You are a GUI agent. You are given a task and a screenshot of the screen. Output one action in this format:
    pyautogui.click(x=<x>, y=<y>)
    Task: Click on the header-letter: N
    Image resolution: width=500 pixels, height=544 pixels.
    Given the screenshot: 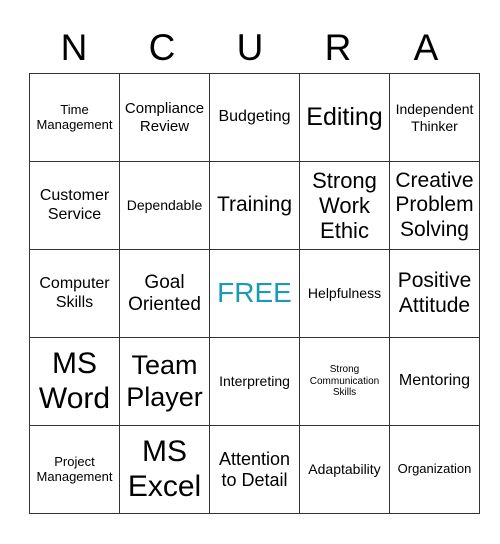 What is the action you would take?
    pyautogui.click(x=74, y=47)
    